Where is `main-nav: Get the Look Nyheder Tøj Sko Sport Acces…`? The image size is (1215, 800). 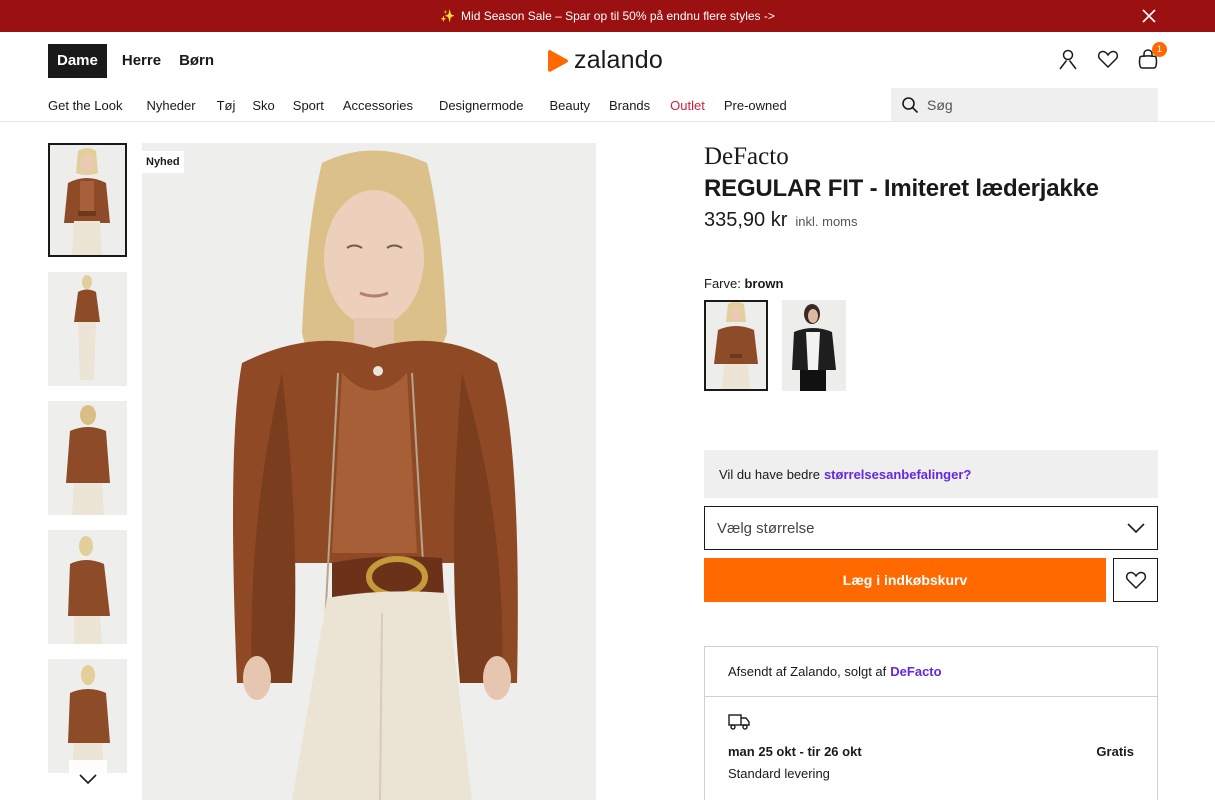
main-nav: Get the Look Nyheder Tøj Sko Sport Acces… is located at coordinates (417, 105).